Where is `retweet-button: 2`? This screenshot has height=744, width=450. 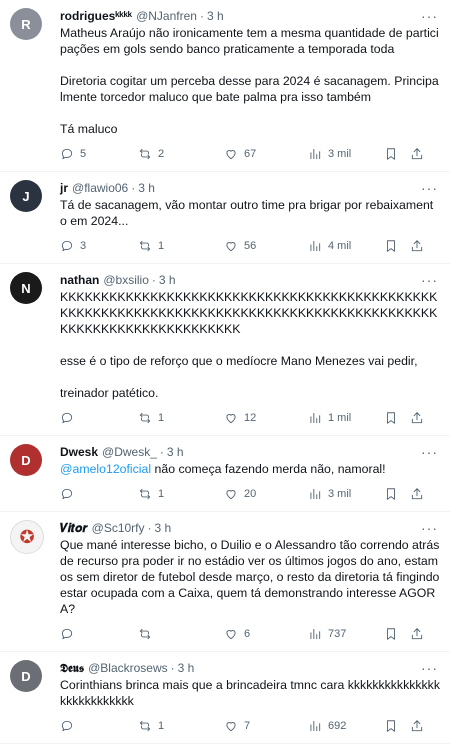
retweet-button: 2 is located at coordinates (181, 154).